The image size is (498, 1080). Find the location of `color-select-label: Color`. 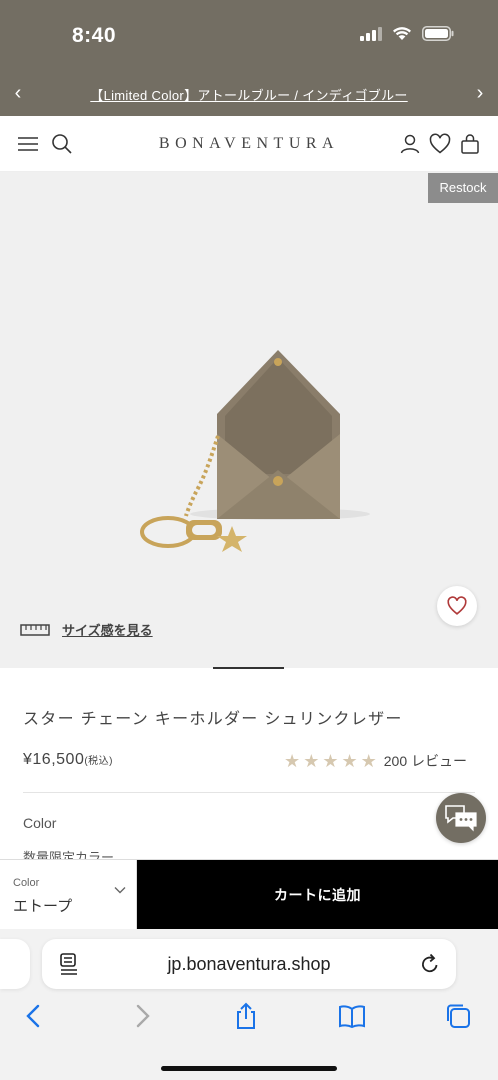

color-select-label: Color is located at coordinates (26, 883).